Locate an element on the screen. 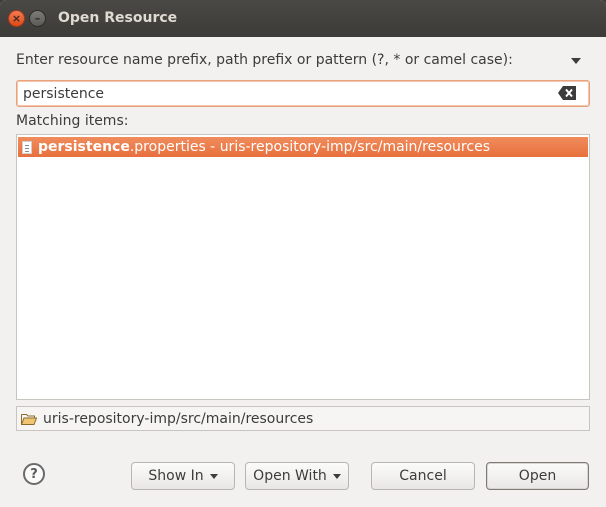 The height and width of the screenshot is (507, 606). matching-items-label: Matching items: is located at coordinates (72, 121).